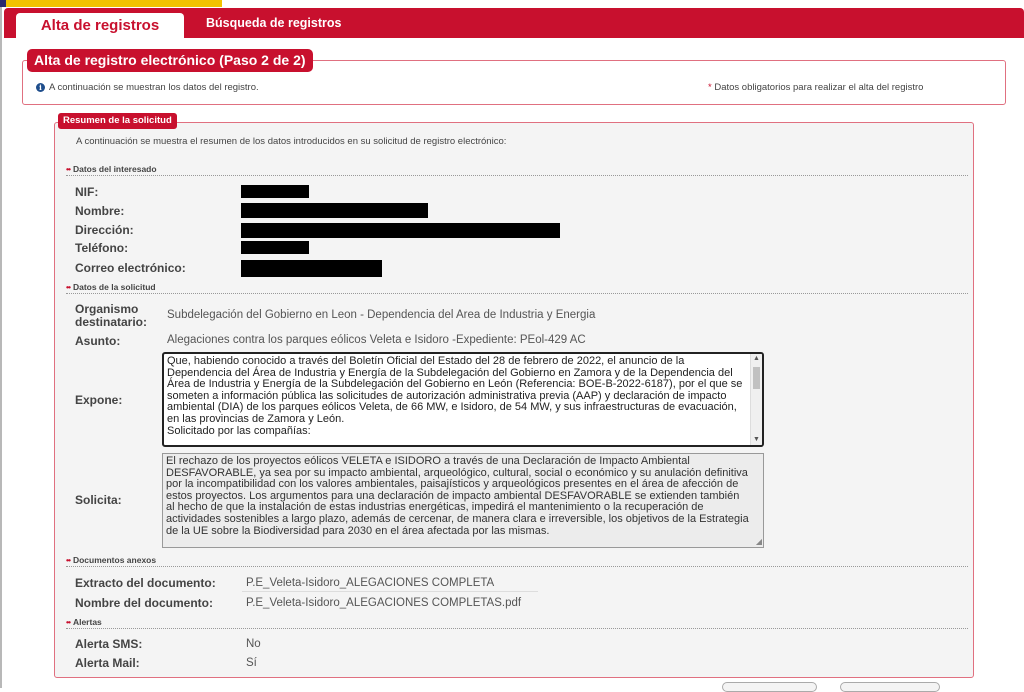 This screenshot has height=692, width=1024. I want to click on scroll-down-arrow-icon: ▼, so click(756, 440).